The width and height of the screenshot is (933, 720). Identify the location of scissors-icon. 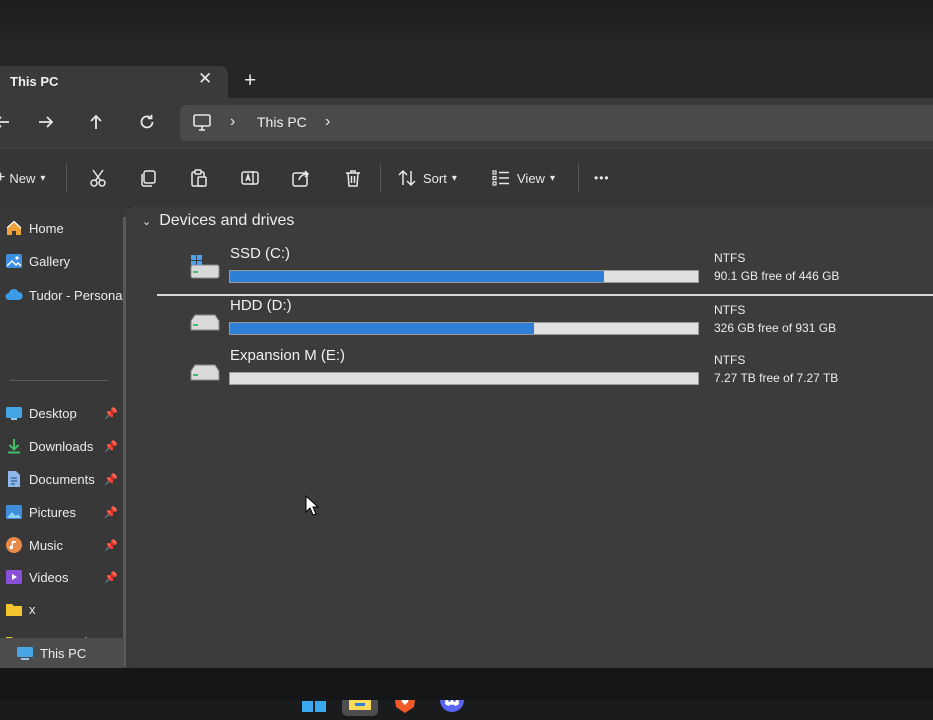
(98, 178).